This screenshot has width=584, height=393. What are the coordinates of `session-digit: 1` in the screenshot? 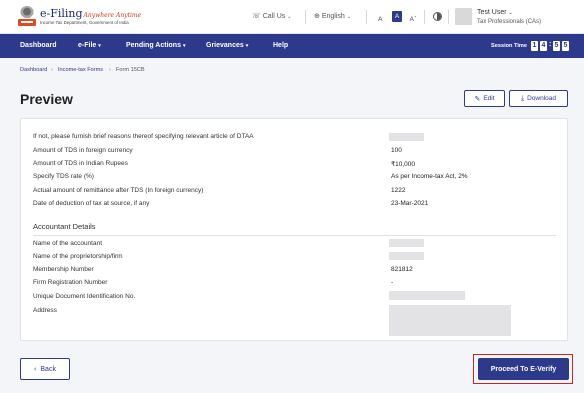 It's located at (534, 46).